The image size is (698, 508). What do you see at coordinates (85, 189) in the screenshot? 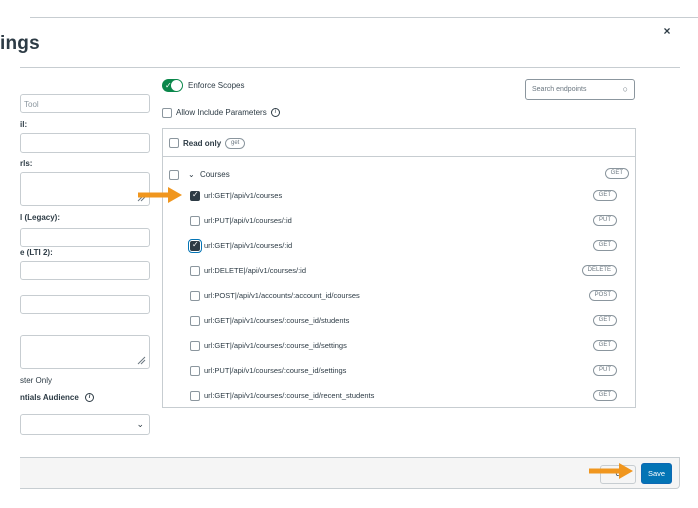
I see `urls-textarea` at bounding box center [85, 189].